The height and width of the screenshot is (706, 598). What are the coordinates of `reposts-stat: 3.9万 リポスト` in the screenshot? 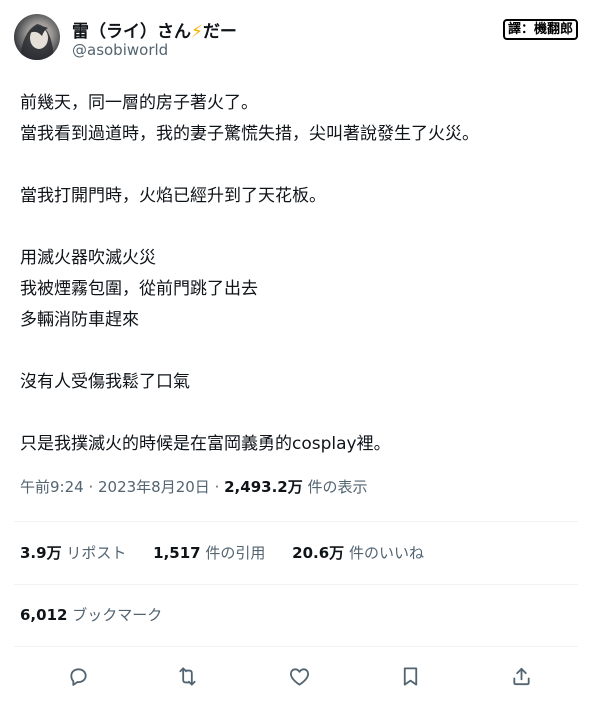 It's located at (73, 553).